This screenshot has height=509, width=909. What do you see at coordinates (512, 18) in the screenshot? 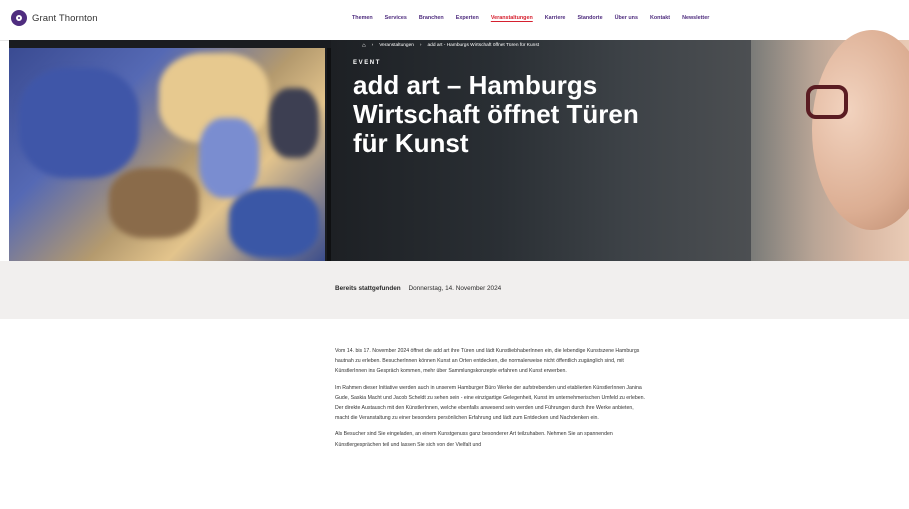
I see `nav-item-veranstaltungen: Veranstaltungen` at bounding box center [512, 18].